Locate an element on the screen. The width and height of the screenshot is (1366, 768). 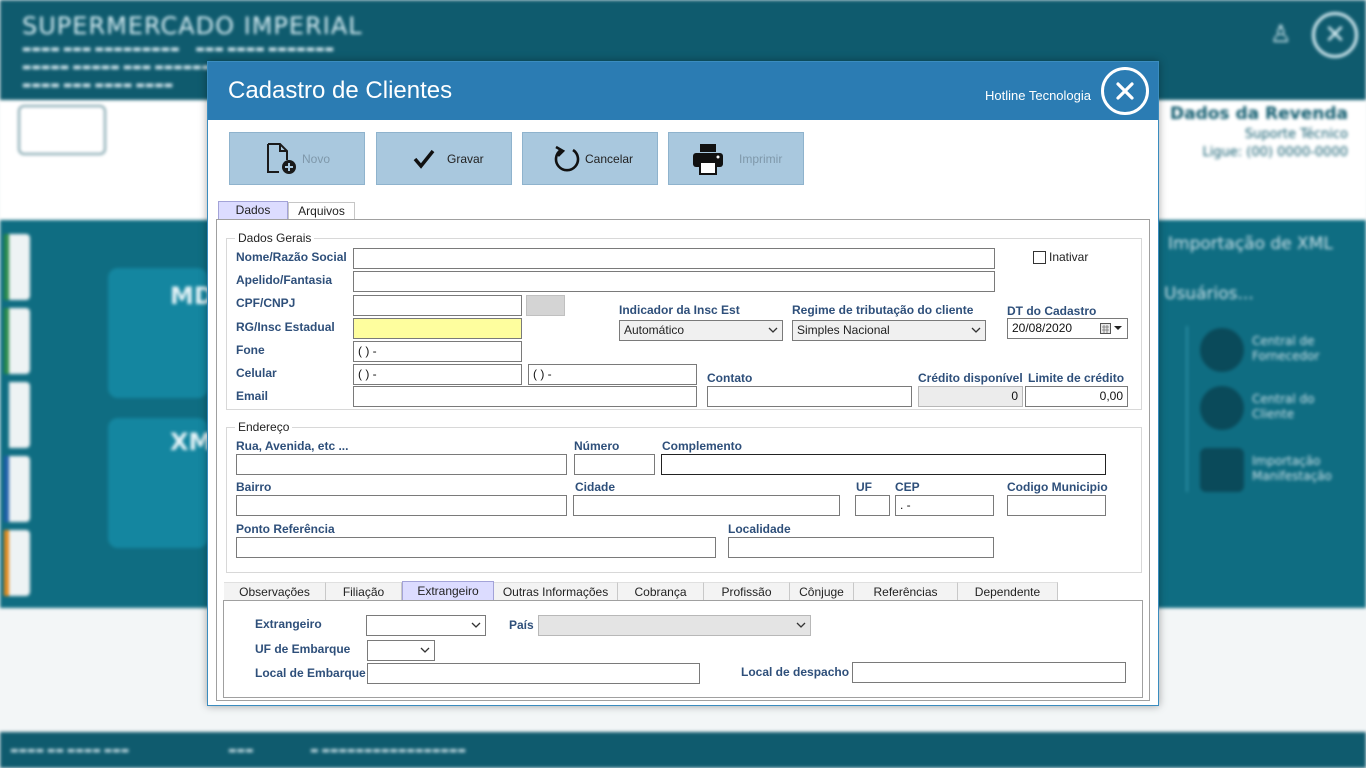
company-title: SUPERMERCADO IMPERIAL is located at coordinates (192, 26).